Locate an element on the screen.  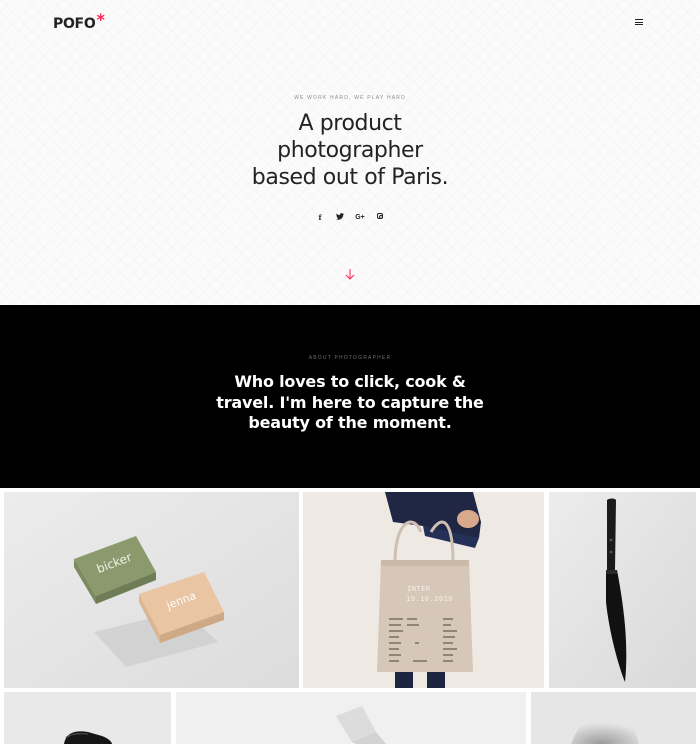
hamburger-icon is located at coordinates (639, 21).